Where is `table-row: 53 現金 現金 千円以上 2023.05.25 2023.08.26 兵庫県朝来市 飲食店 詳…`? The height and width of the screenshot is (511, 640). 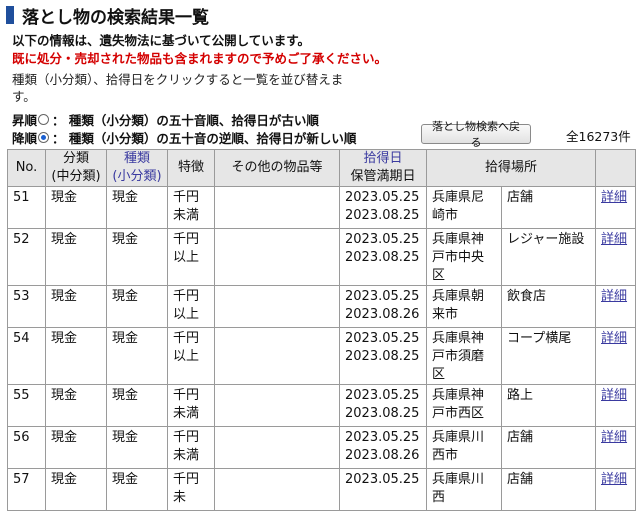 table-row: 53 現金 現金 千円以上 2023.05.25 2023.08.26 兵庫県朝来市 飲食店 詳… is located at coordinates (322, 306).